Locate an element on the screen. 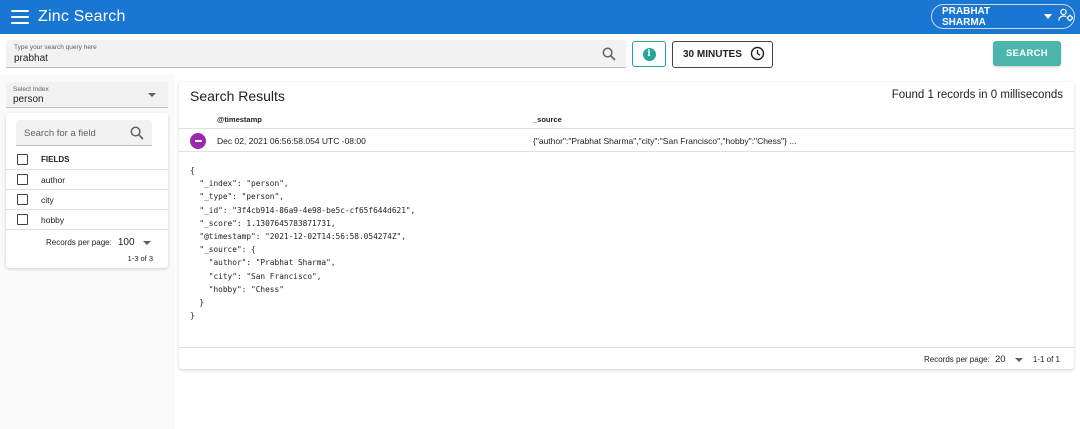 The image size is (1080, 429). info-button: i is located at coordinates (649, 54).